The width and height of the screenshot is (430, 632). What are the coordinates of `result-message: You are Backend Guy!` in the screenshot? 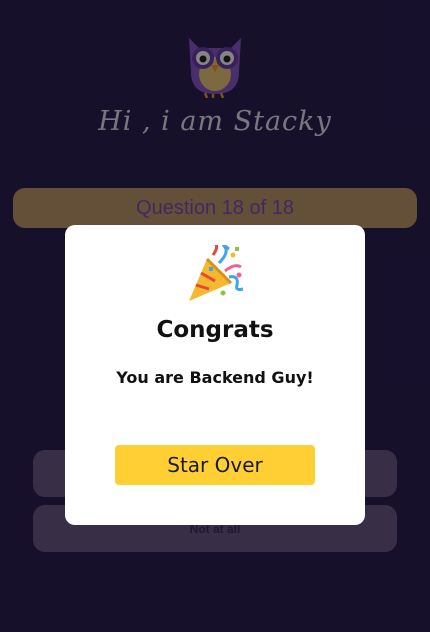 It's located at (215, 377).